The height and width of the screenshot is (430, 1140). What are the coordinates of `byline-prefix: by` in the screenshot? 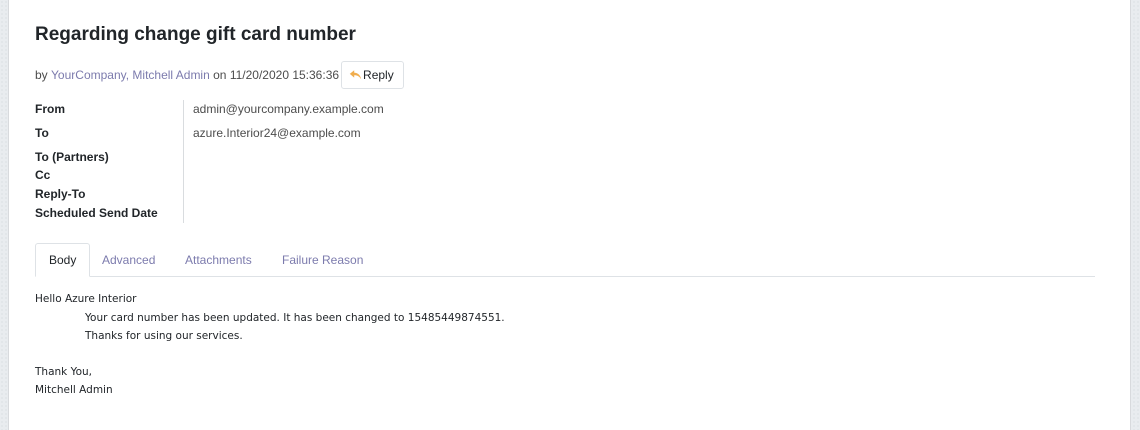 It's located at (41, 75).